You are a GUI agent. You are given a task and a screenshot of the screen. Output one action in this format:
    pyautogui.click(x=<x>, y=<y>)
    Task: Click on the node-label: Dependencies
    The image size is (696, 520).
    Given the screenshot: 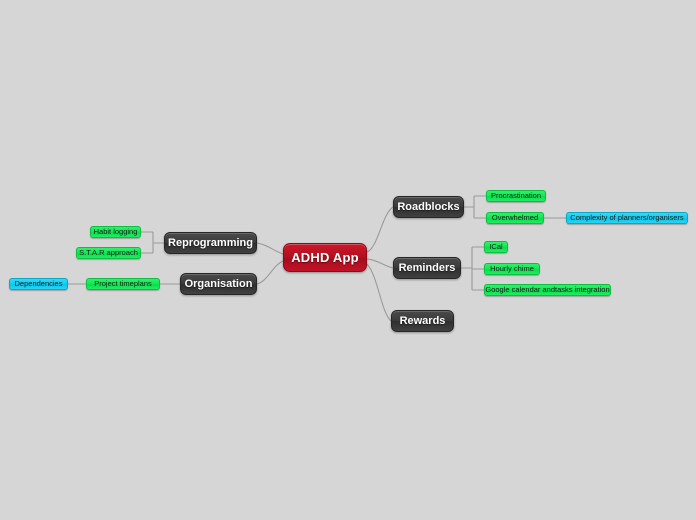 What is the action you would take?
    pyautogui.click(x=38, y=284)
    